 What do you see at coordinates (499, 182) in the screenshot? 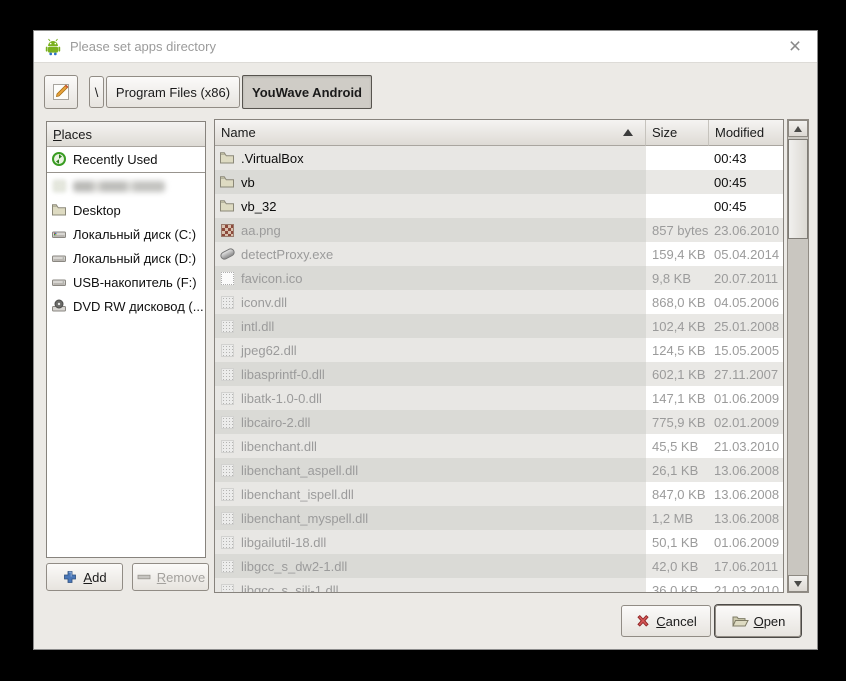
I see `table-row: vb 00:45` at bounding box center [499, 182].